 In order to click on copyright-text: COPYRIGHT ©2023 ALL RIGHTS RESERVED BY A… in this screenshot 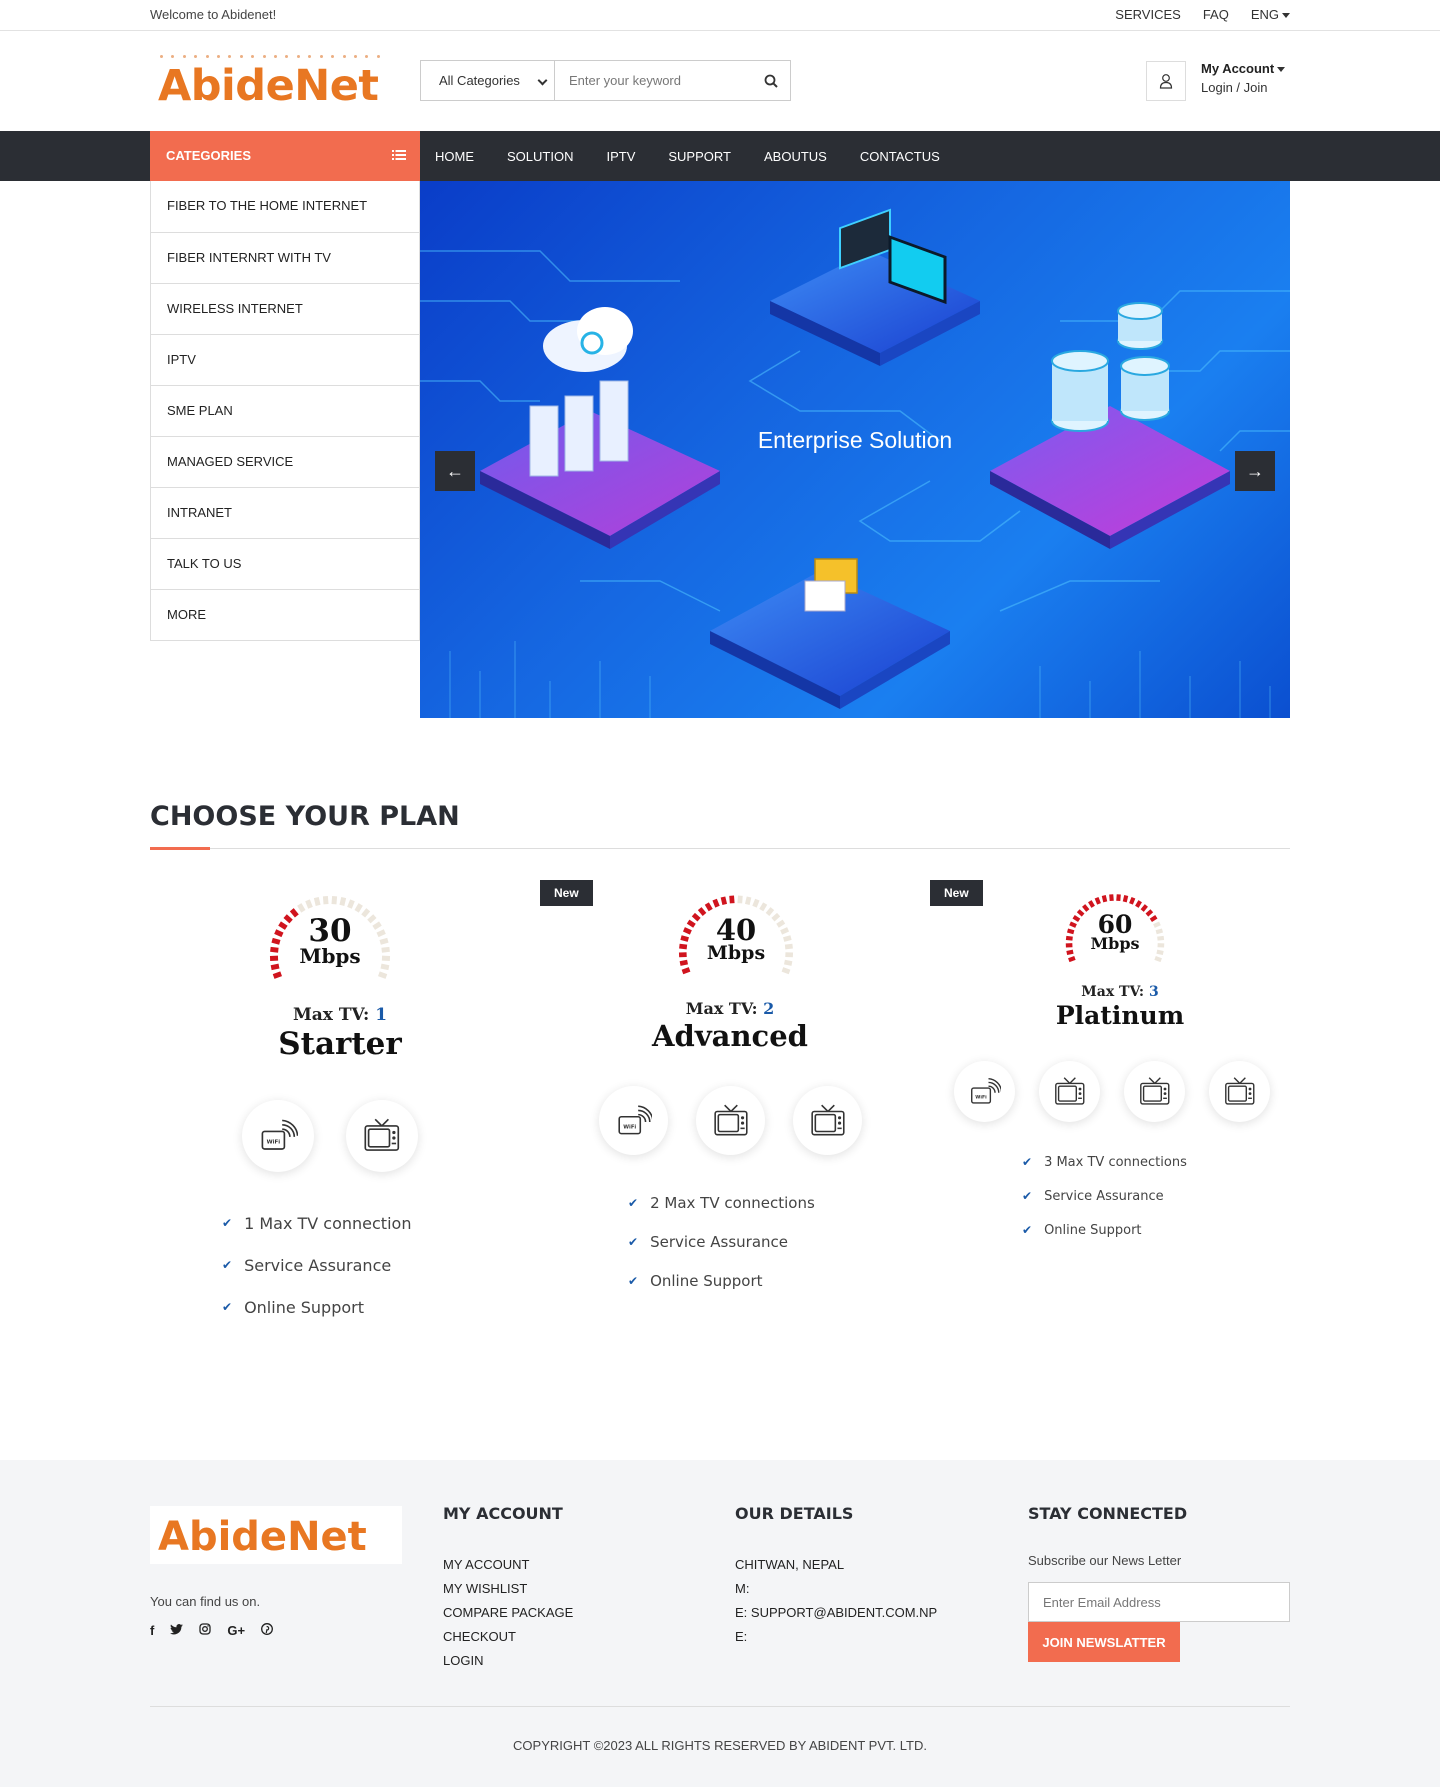, I will do `click(720, 1745)`.